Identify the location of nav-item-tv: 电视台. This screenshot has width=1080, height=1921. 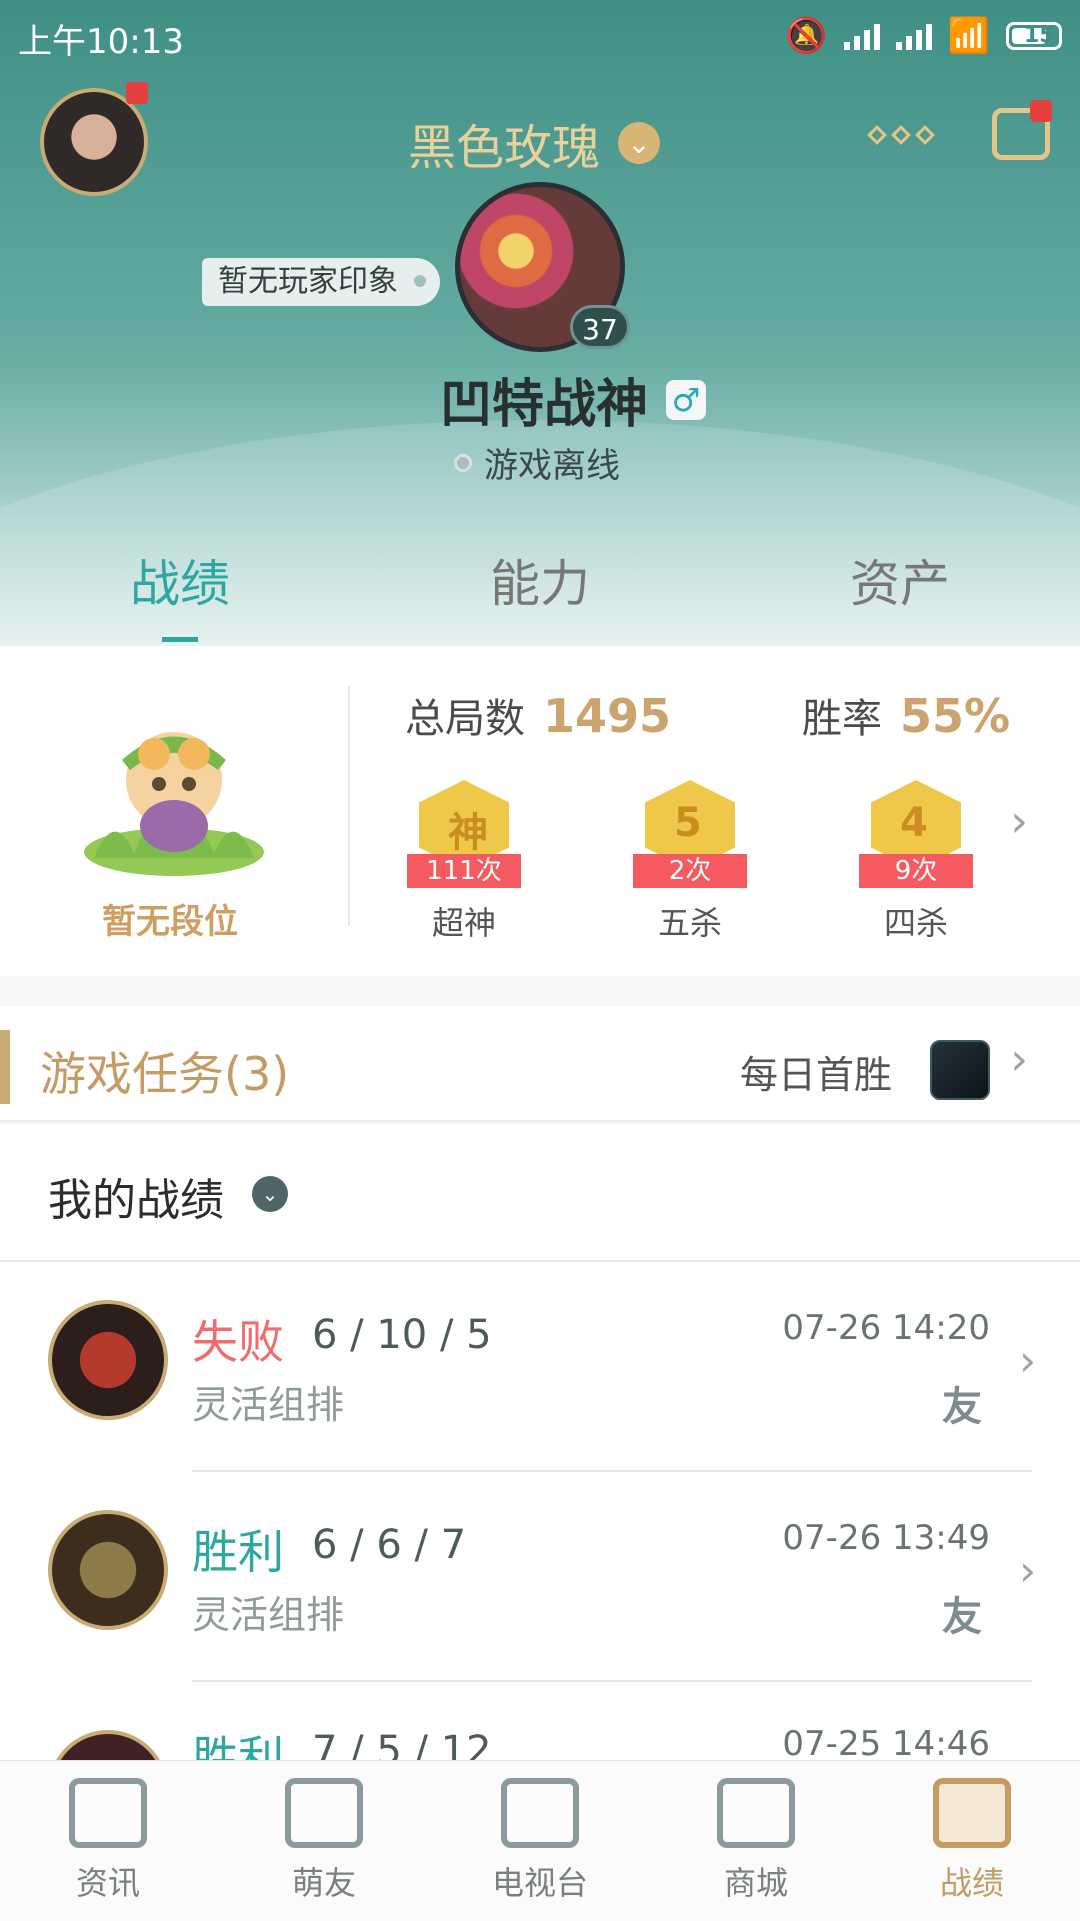
(540, 1841).